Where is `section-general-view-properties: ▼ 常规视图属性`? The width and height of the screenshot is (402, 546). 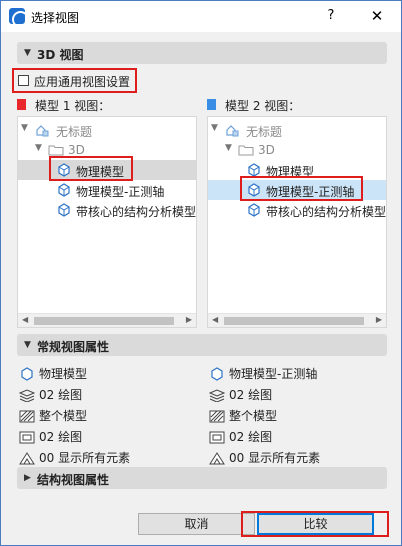
section-general-view-properties: ▼ 常规视图属性 is located at coordinates (202, 345).